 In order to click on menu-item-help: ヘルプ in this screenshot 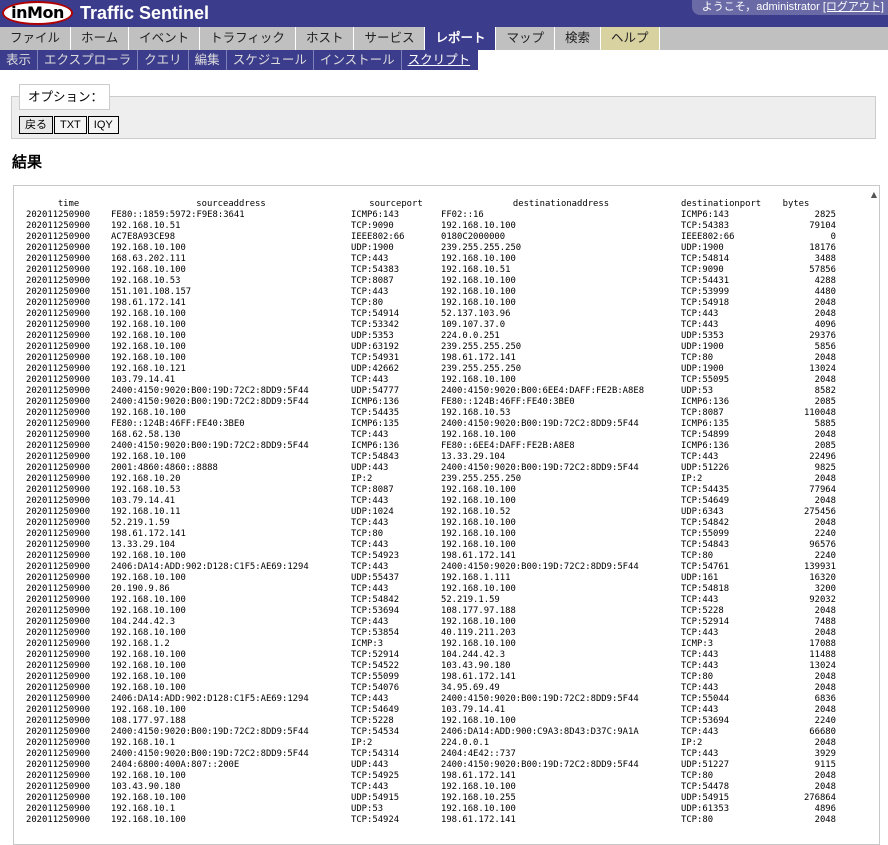, I will do `click(630, 38)`.